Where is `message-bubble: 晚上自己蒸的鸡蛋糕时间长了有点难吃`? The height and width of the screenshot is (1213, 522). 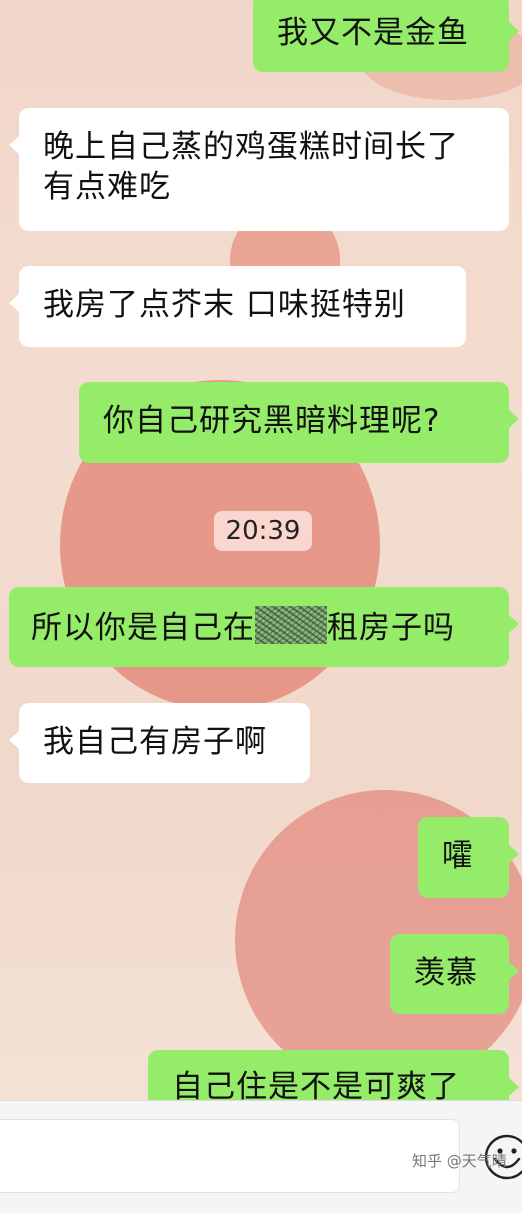
message-bubble: 晚上自己蒸的鸡蛋糕时间长了有点难吃 is located at coordinates (259, 169).